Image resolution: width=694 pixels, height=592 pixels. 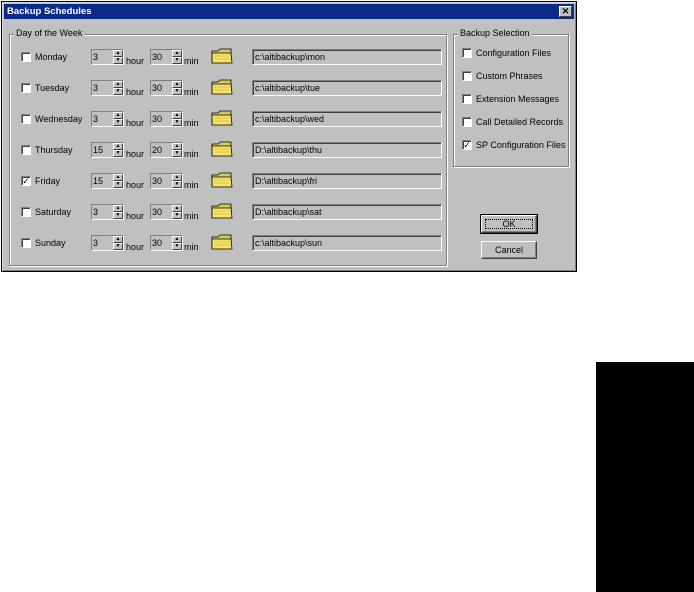 I want to click on selection-checkbox: ✓, so click(x=467, y=145).